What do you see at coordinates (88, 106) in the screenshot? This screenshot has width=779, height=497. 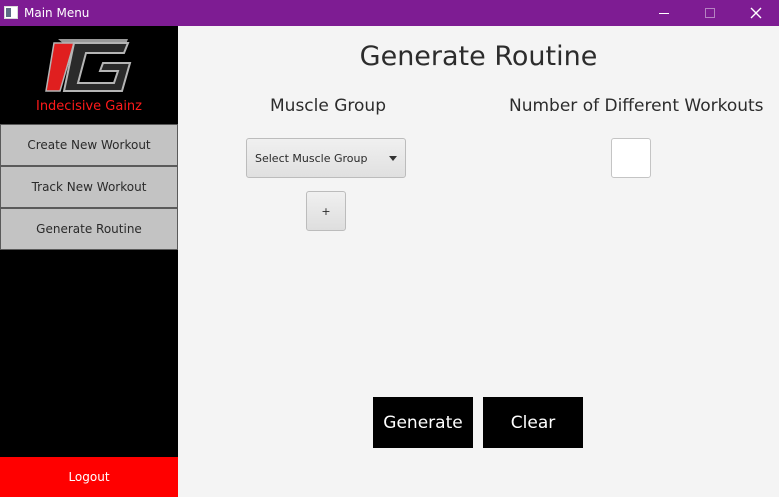 I see `brand-name: Indecisive Gainz` at bounding box center [88, 106].